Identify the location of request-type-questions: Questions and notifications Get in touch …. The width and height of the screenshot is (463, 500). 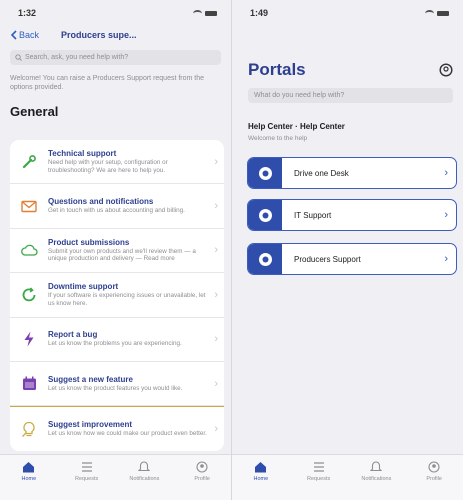
(117, 206).